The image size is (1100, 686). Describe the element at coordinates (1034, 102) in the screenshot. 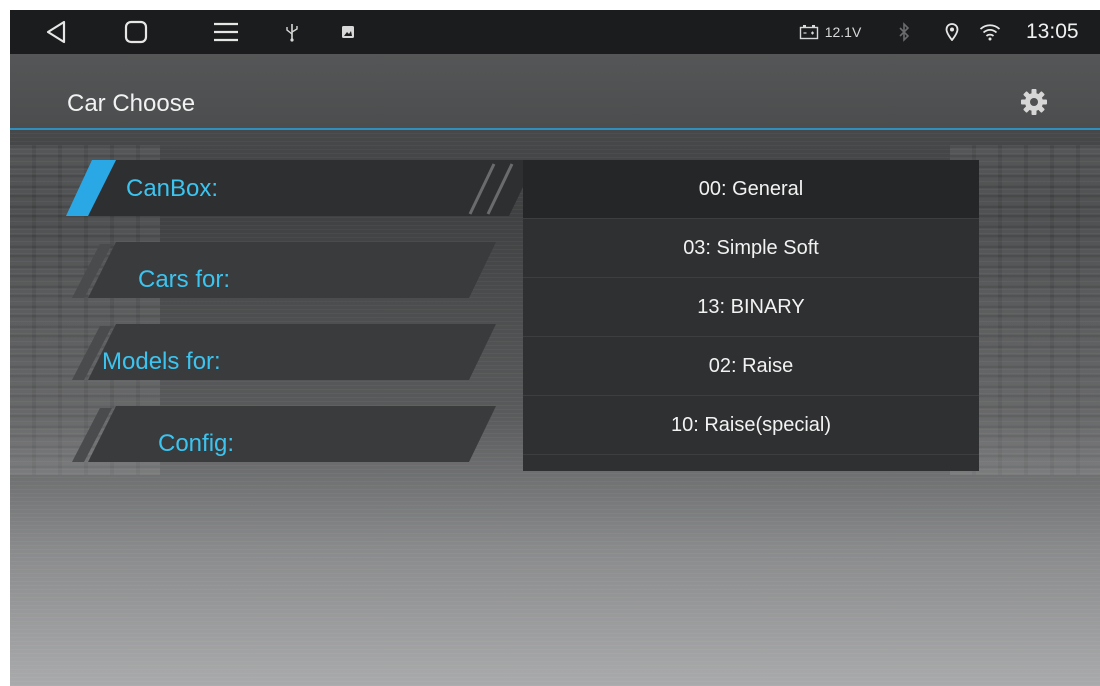

I see `gear-icon` at that location.